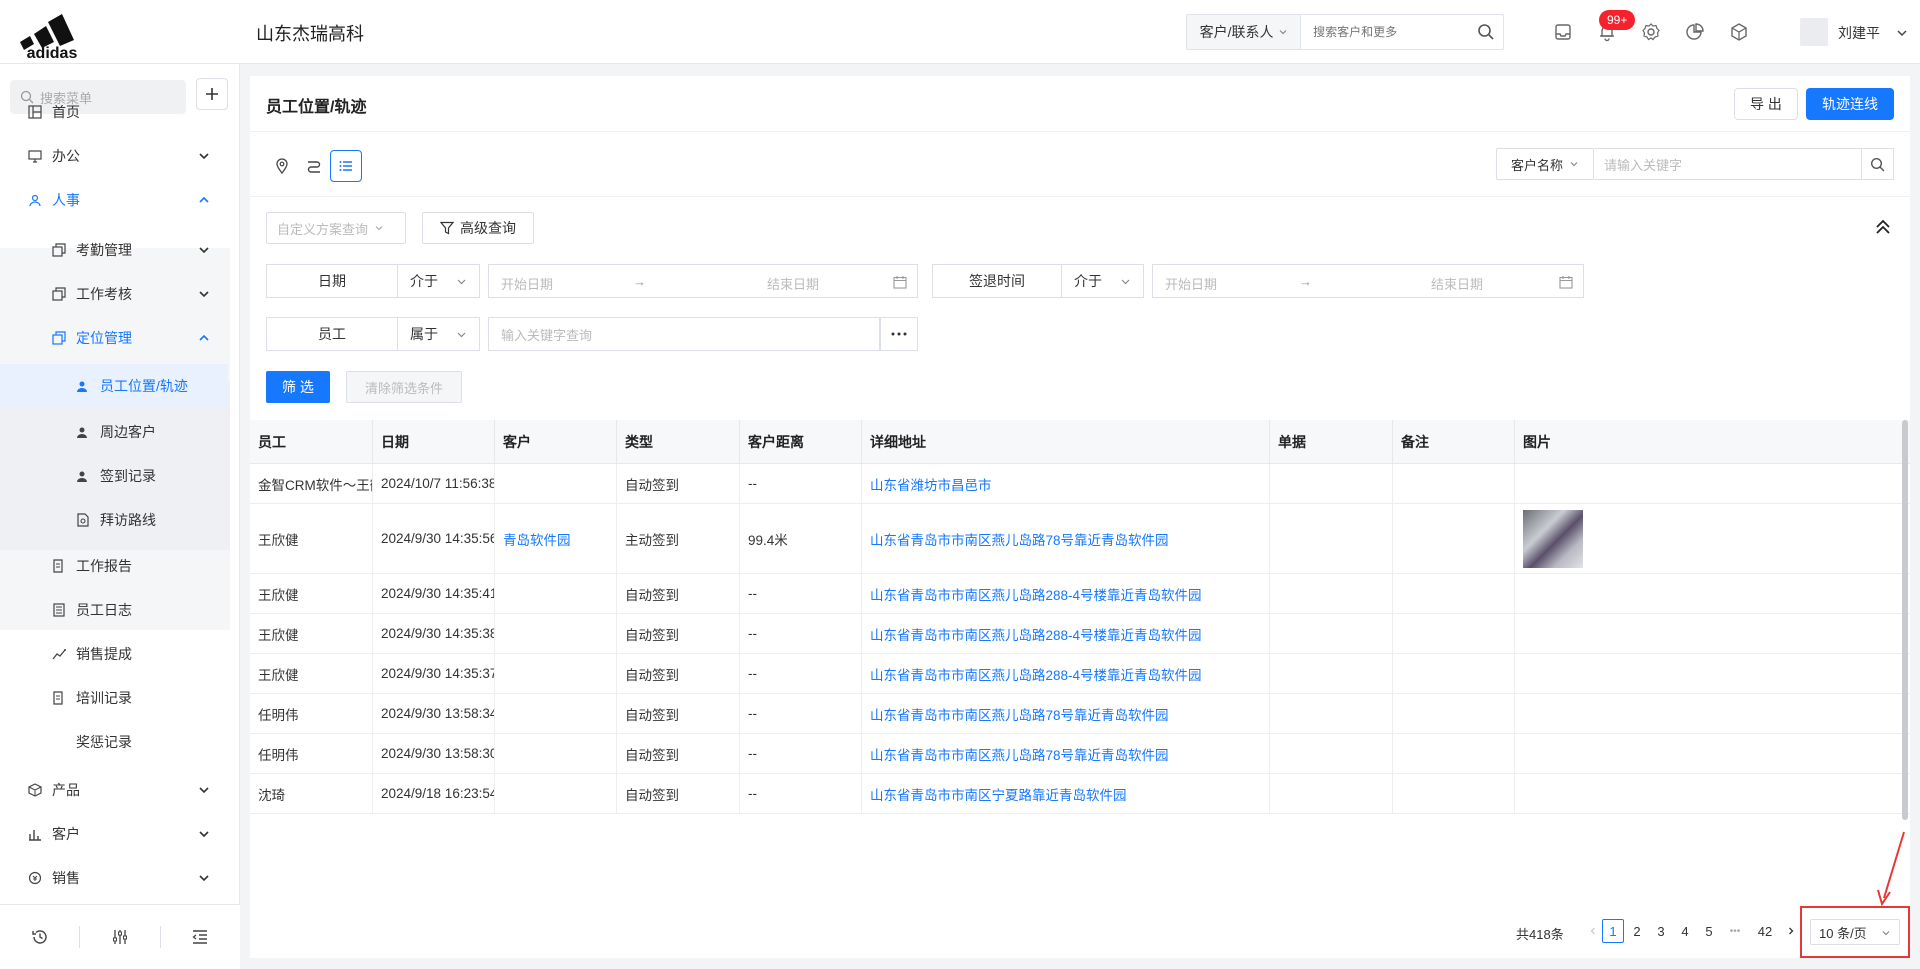 The height and width of the screenshot is (969, 1920). I want to click on date-range-picker: 开始日期 → 结束日期, so click(703, 281).